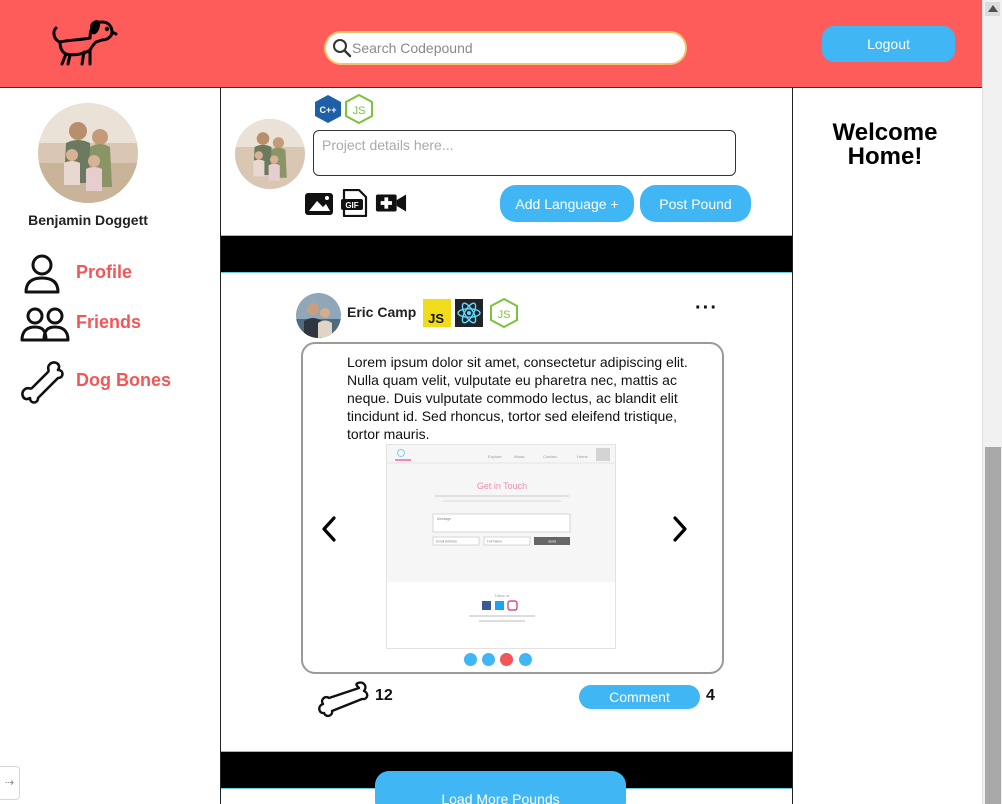 This screenshot has height=804, width=1002. I want to click on svg-text: Email Address, so click(446, 542).